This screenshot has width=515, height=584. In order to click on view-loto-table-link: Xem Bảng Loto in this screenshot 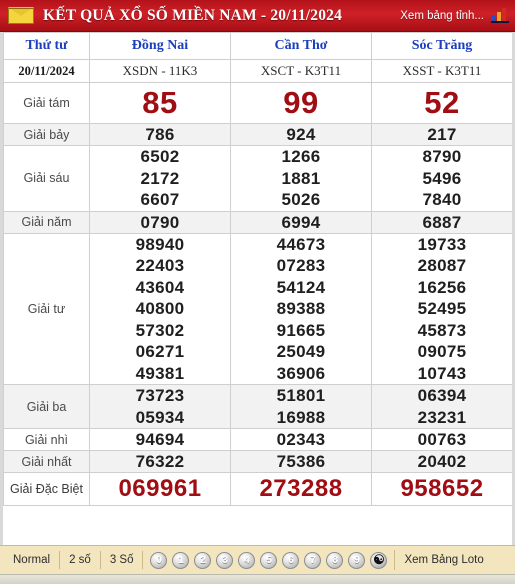, I will do `click(439, 560)`.